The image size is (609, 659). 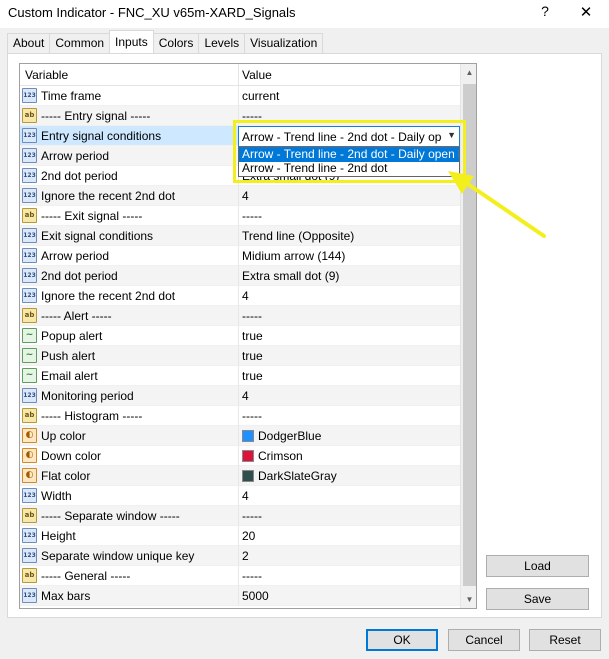 I want to click on variable-name: Popup alert, so click(x=72, y=336).